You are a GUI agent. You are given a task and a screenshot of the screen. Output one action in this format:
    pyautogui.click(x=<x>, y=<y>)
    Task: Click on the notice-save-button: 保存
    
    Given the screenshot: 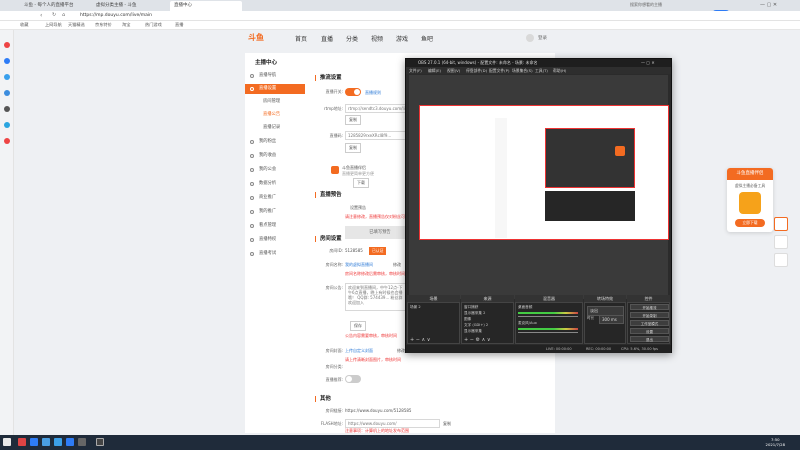 What is the action you would take?
    pyautogui.click(x=358, y=326)
    